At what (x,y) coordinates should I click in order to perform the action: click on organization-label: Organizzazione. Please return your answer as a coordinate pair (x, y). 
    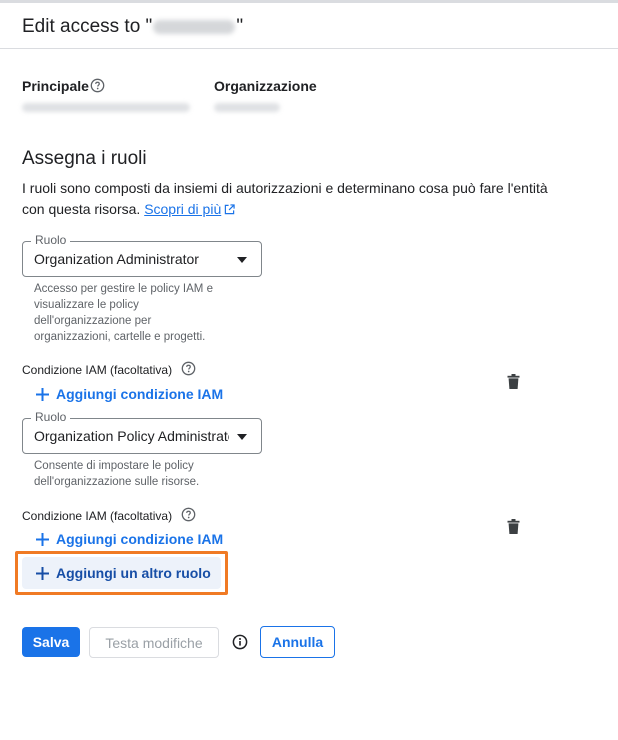
    Looking at the image, I should click on (265, 86).